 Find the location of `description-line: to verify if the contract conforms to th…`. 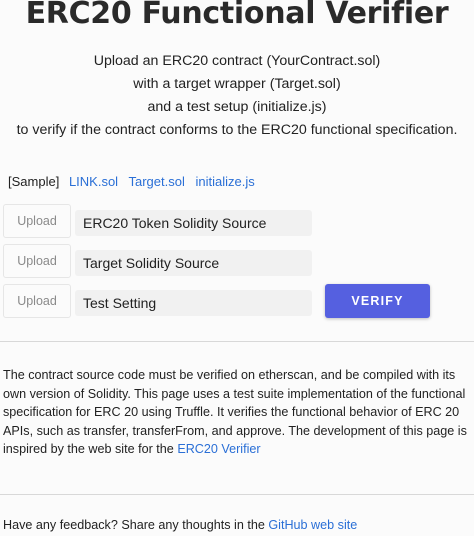

description-line: to verify if the contract conforms to th… is located at coordinates (237, 130).